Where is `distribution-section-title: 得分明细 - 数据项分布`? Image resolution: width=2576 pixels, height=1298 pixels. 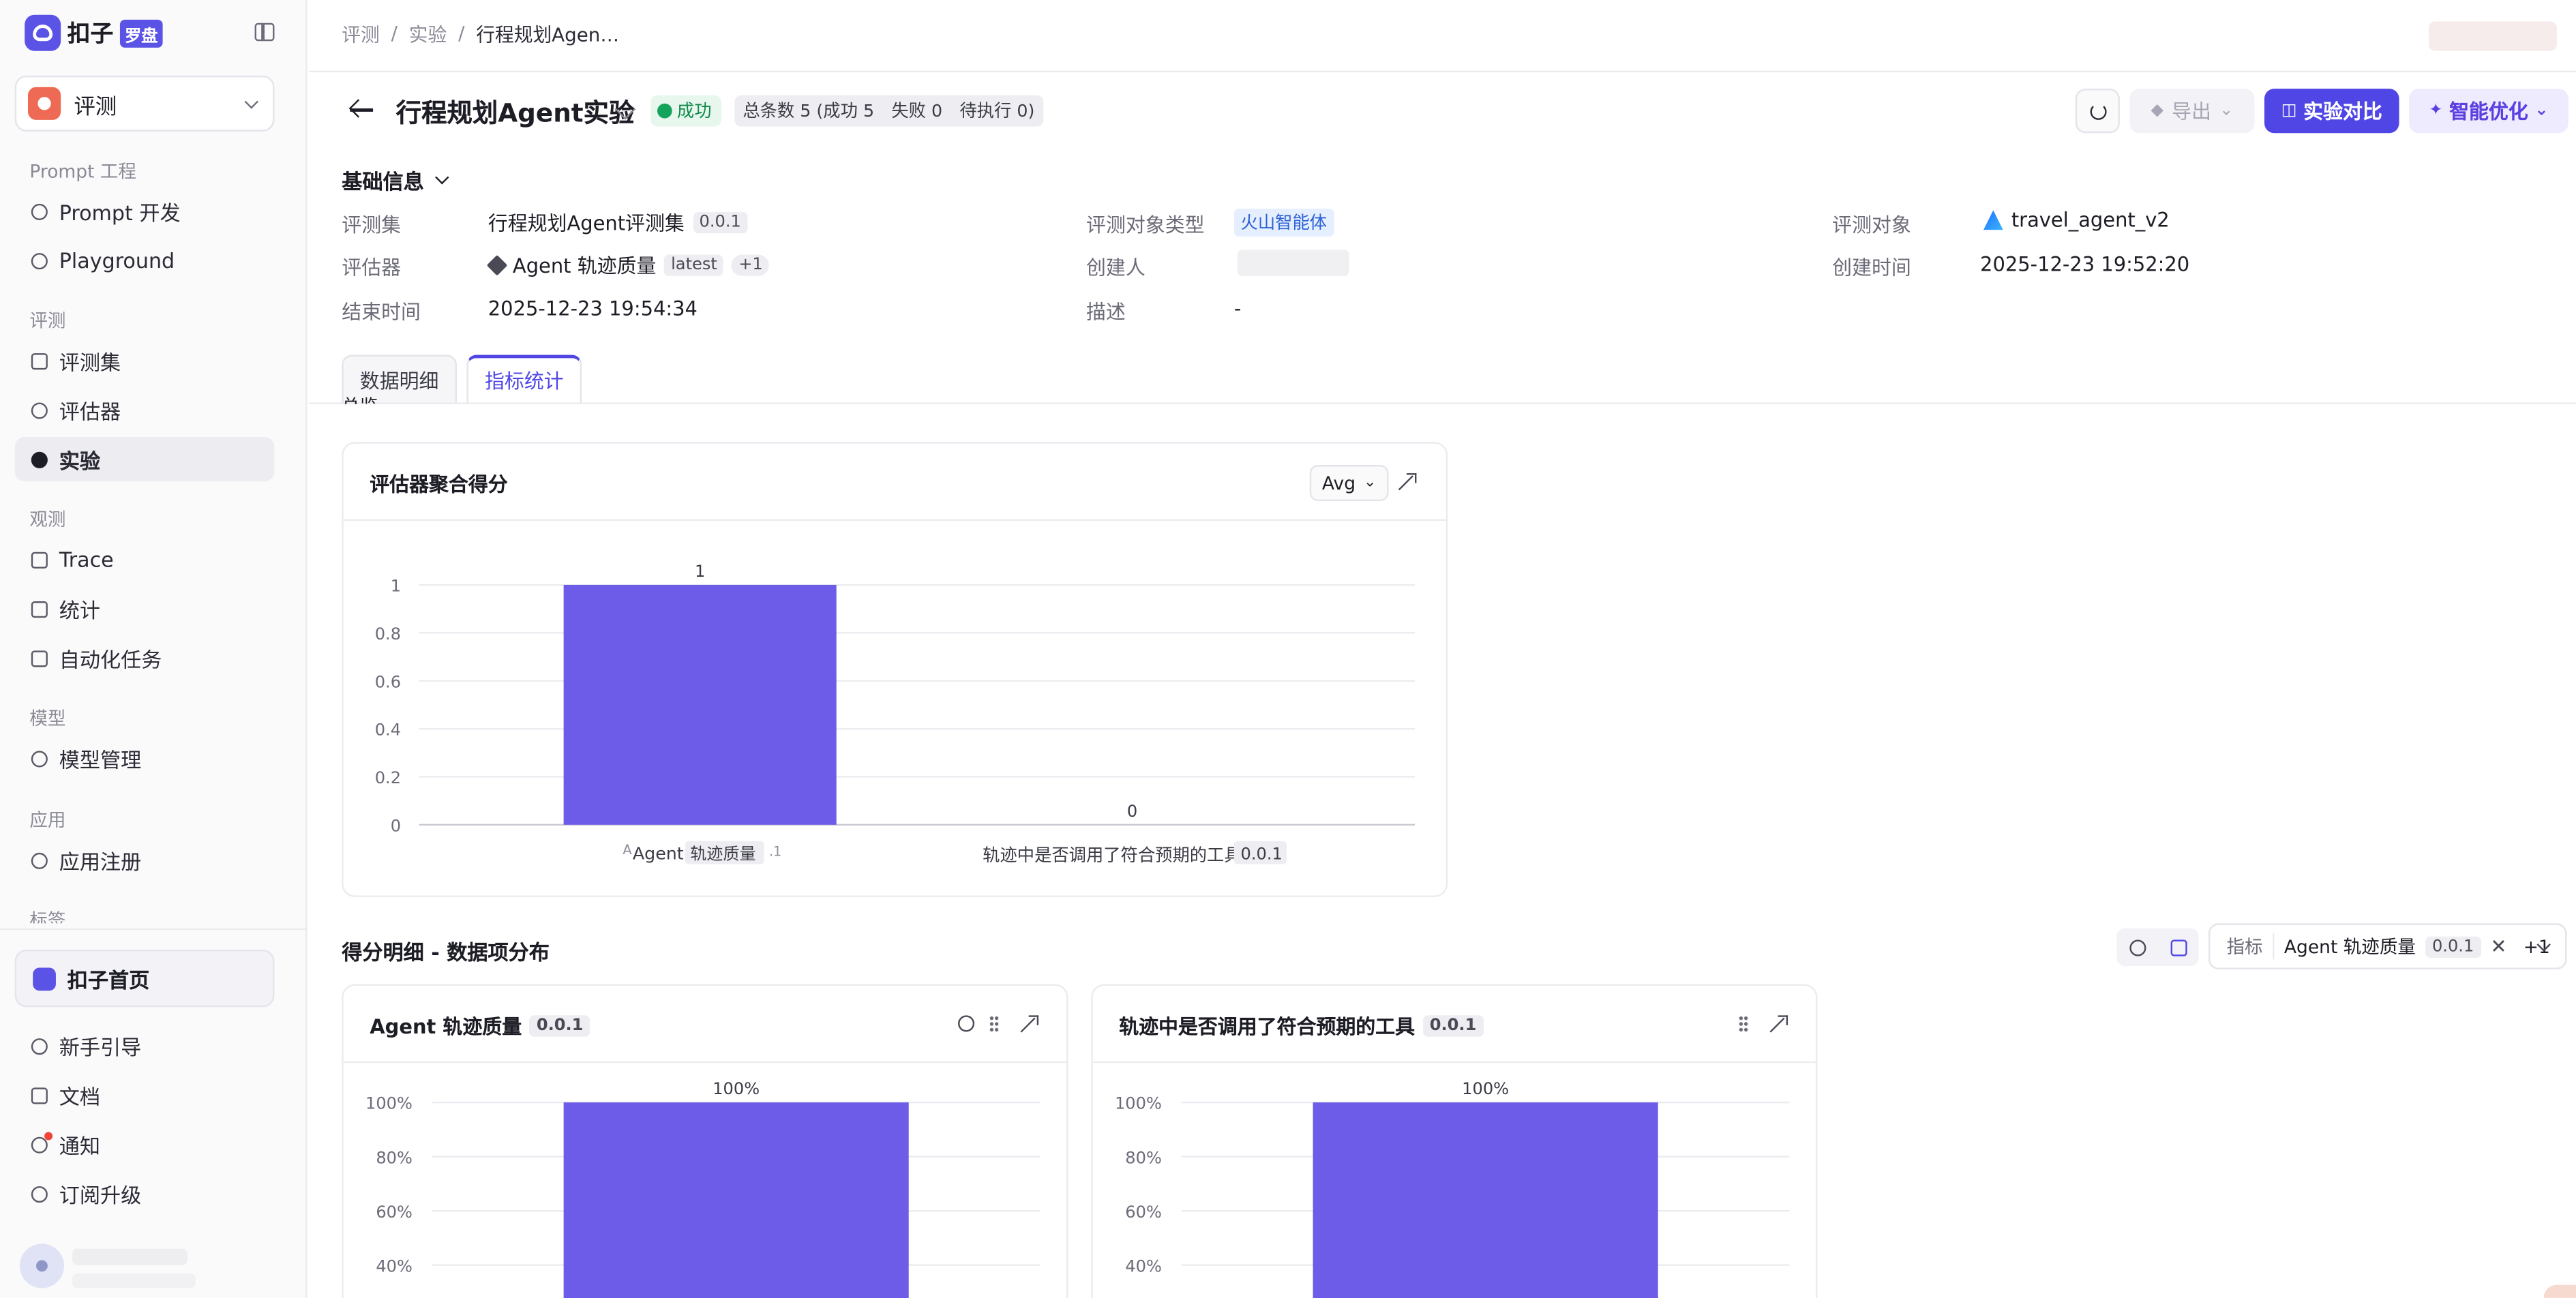 distribution-section-title: 得分明细 - 数据项分布 is located at coordinates (446, 952).